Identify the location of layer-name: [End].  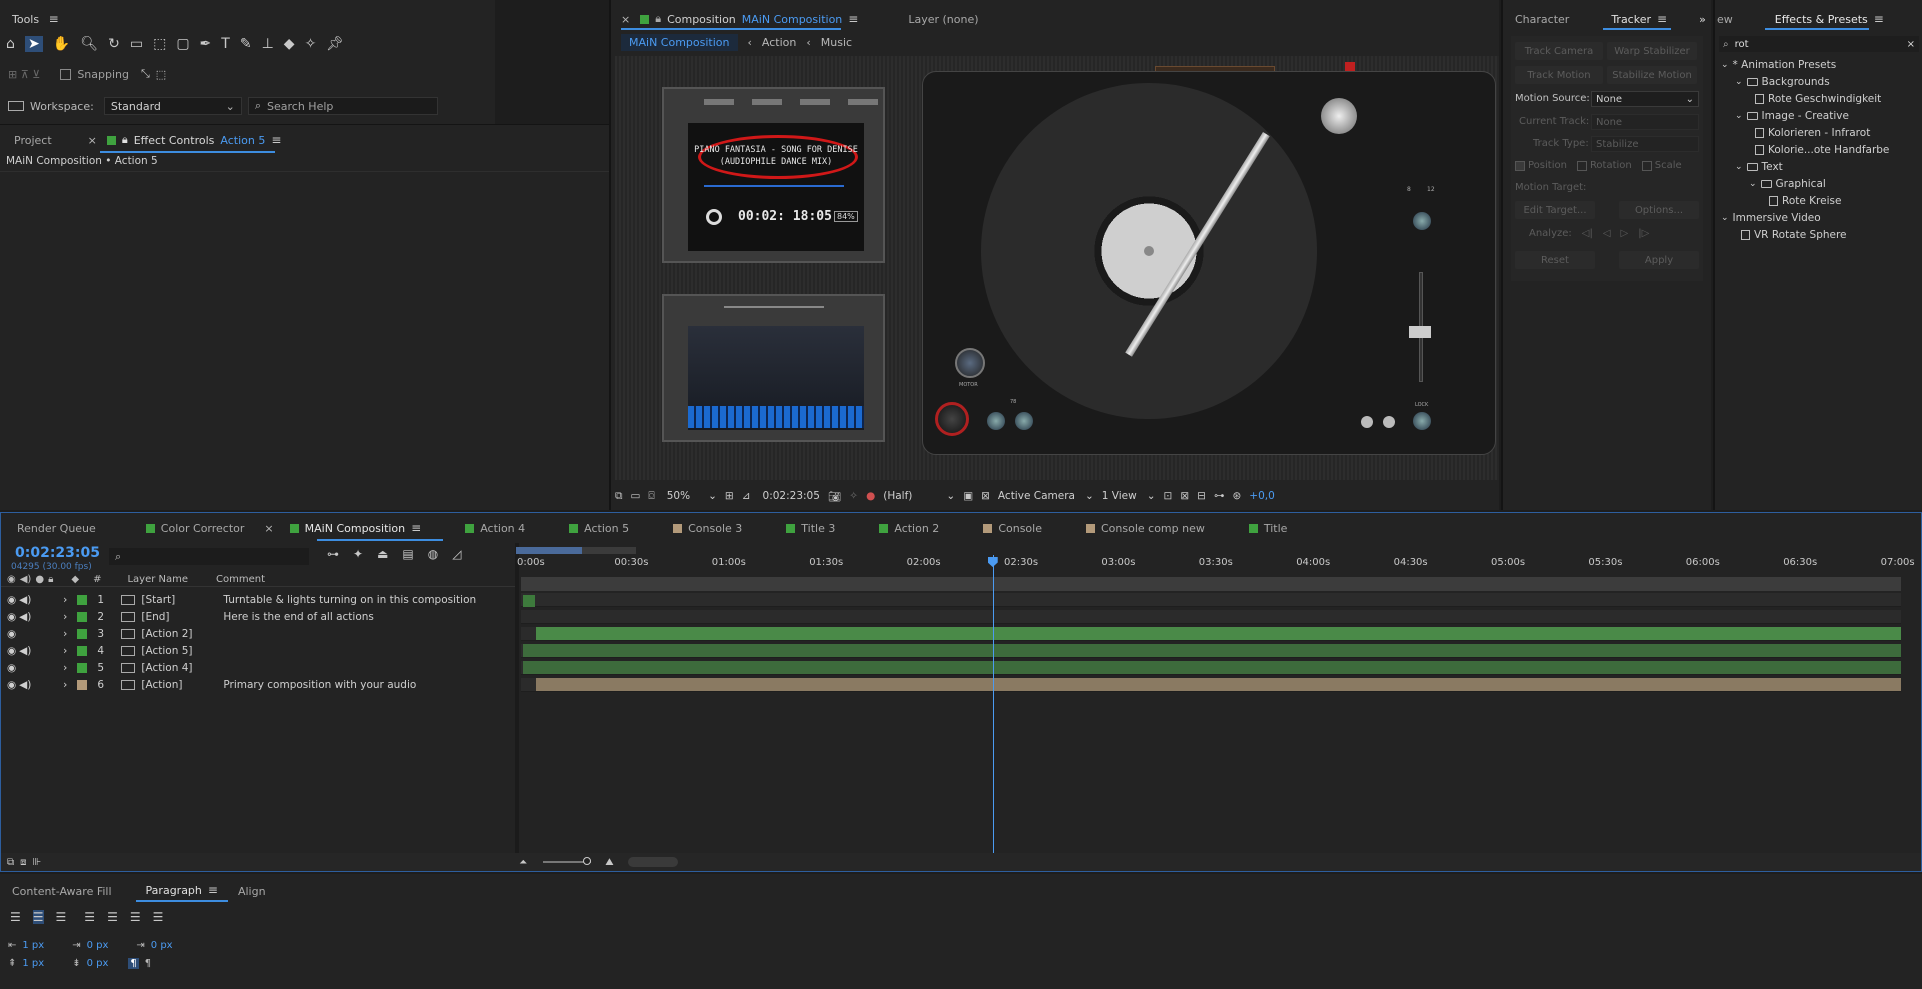
(182, 617).